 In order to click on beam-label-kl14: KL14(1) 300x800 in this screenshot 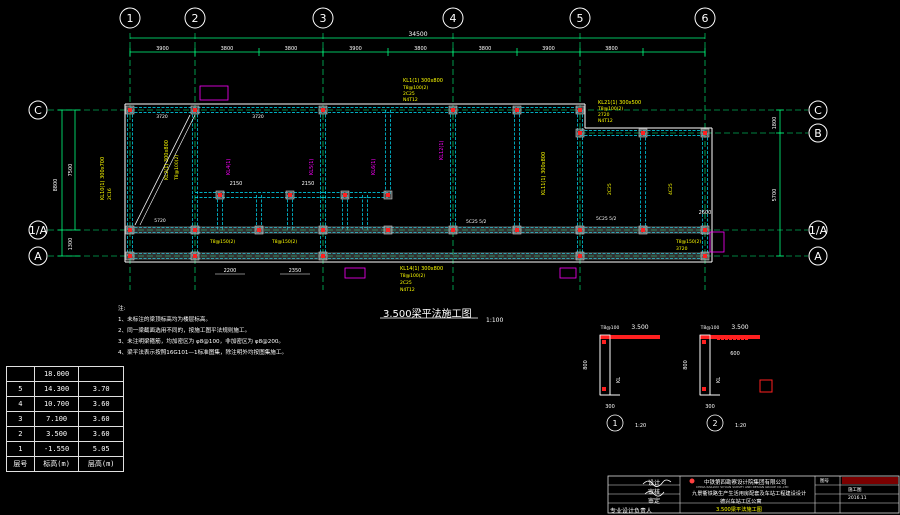, I will do `click(421, 269)`.